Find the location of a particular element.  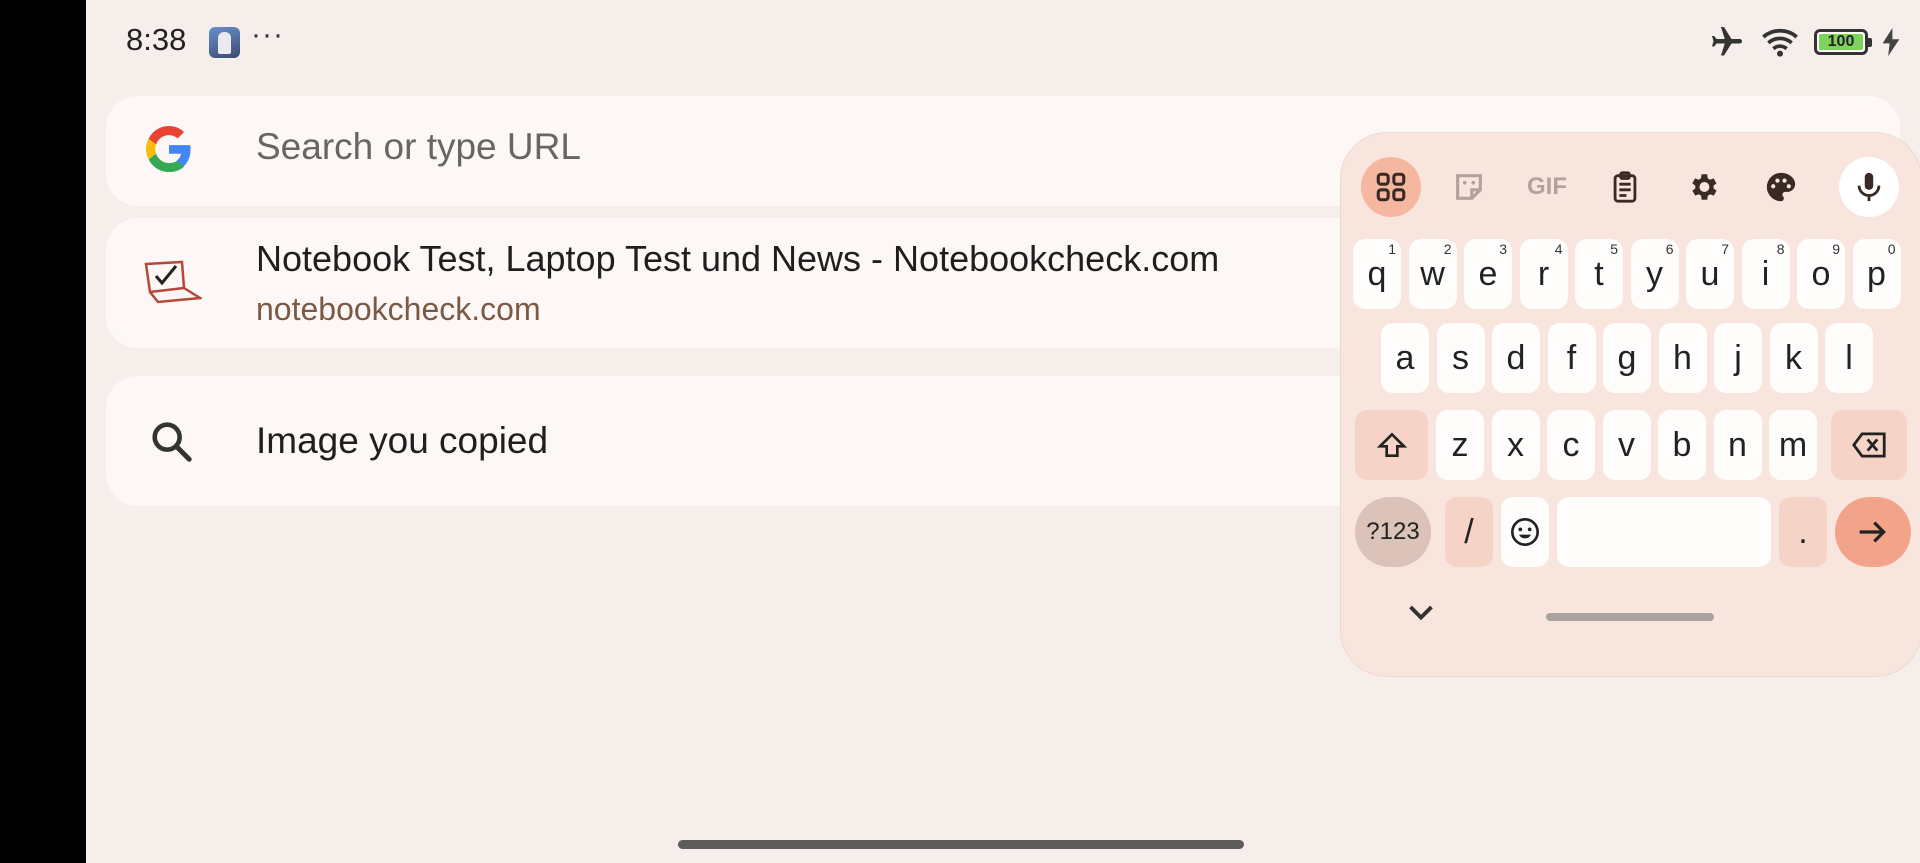

emoji-icon is located at coordinates (1525, 532).